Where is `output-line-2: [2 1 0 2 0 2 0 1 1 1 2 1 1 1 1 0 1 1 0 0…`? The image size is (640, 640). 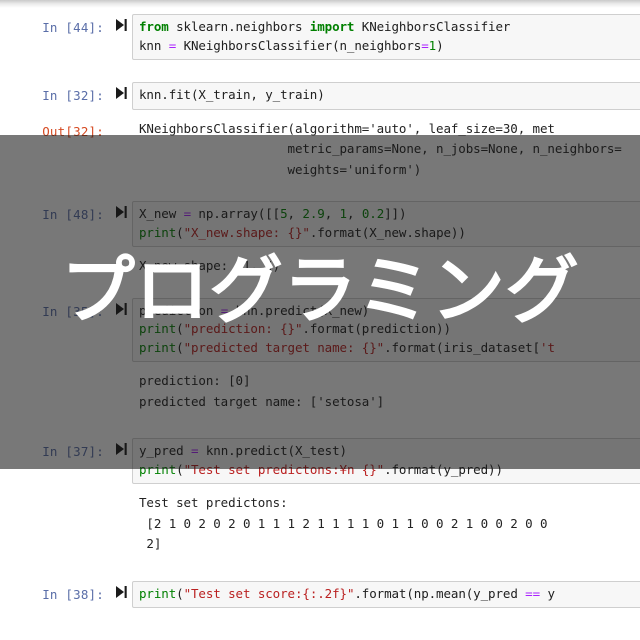
output-line-2: [2 1 0 2 0 2 0 1 1 1 2 1 1 1 1 0 1 1 0 0… is located at coordinates (343, 523).